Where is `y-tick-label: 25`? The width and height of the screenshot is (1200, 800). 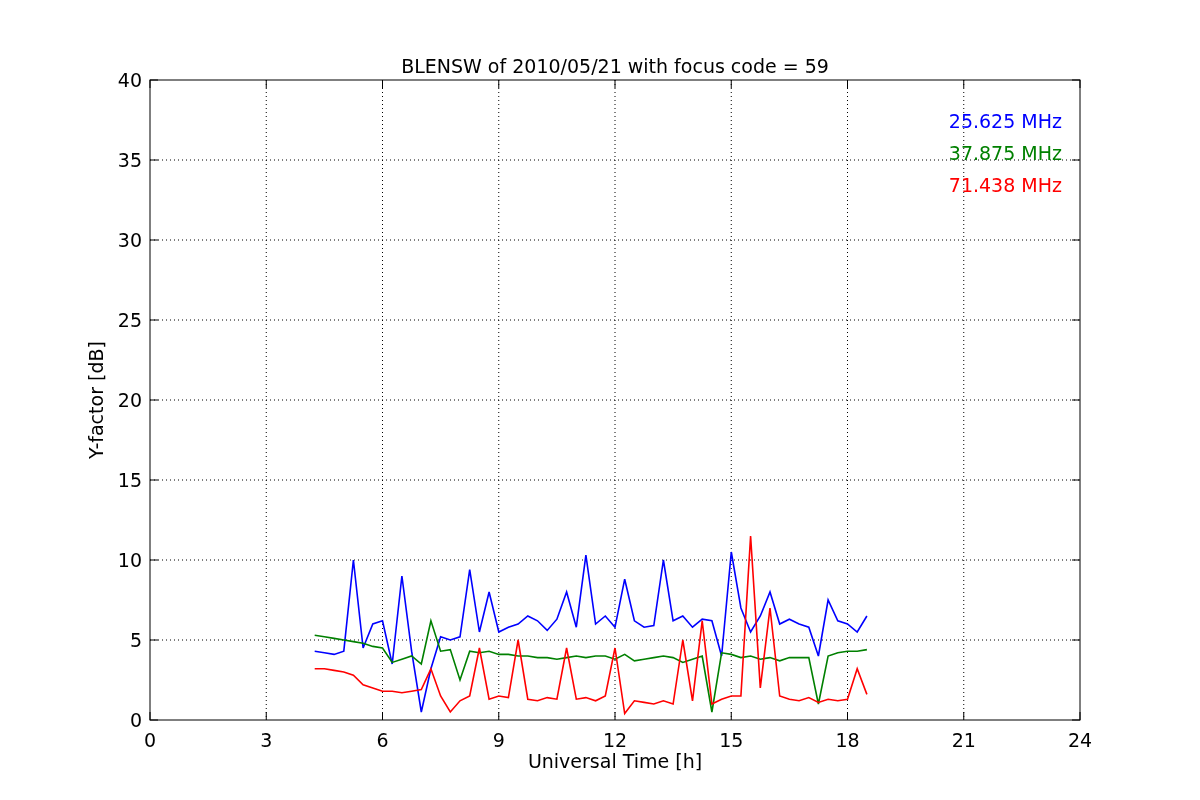 y-tick-label: 25 is located at coordinates (129, 320).